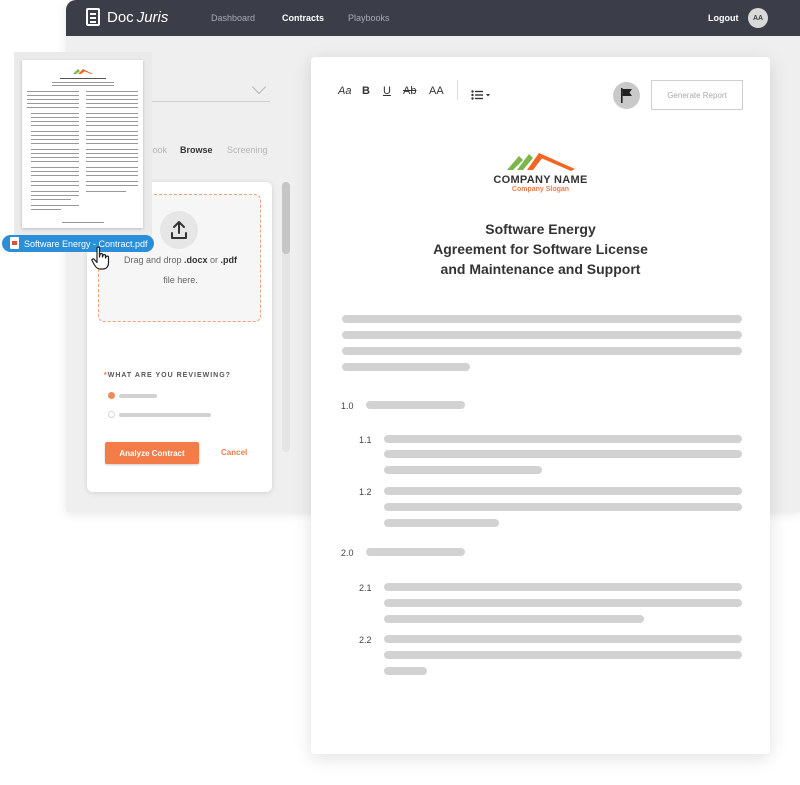  What do you see at coordinates (697, 95) in the screenshot?
I see `generate-report-button: Generate Report` at bounding box center [697, 95].